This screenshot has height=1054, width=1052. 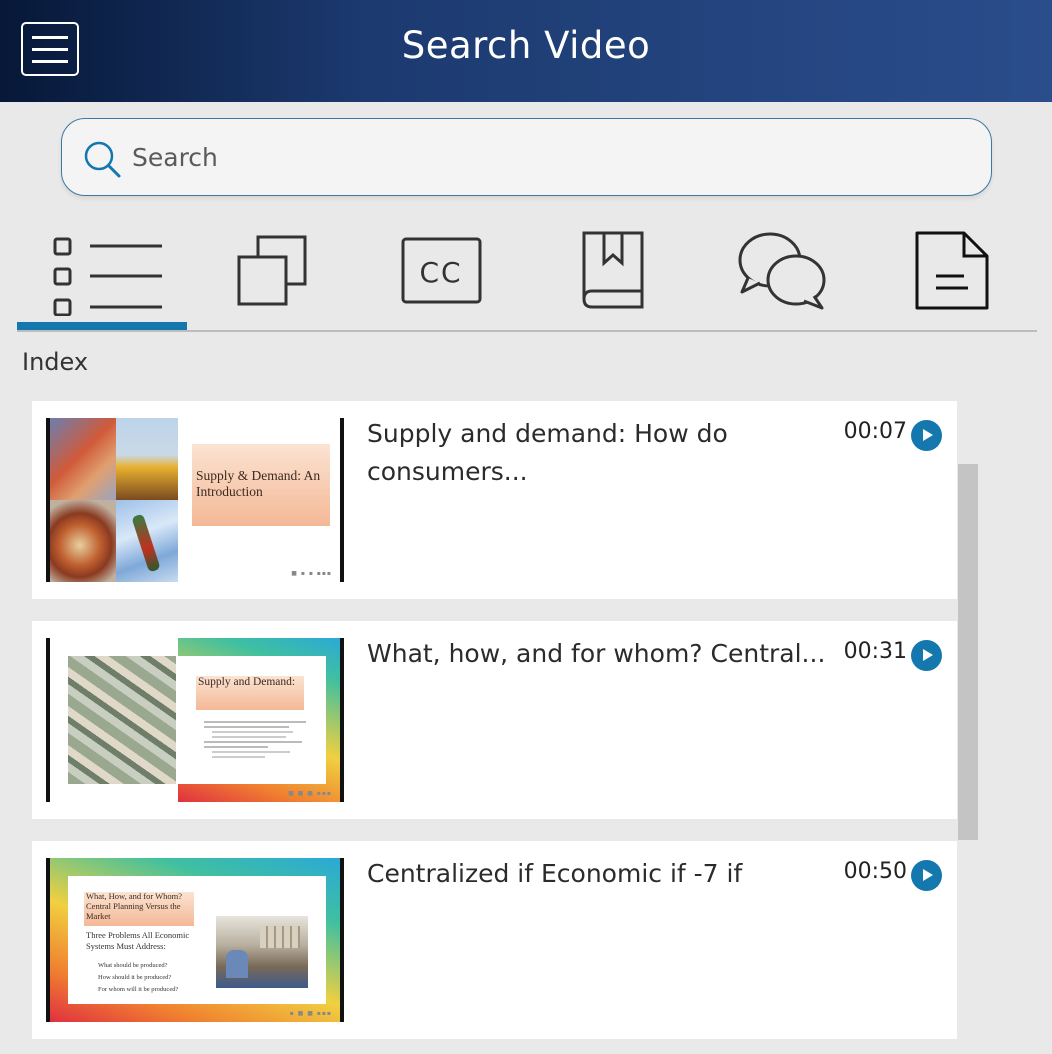 I want to click on result-timestamp: 00:07, so click(x=875, y=431).